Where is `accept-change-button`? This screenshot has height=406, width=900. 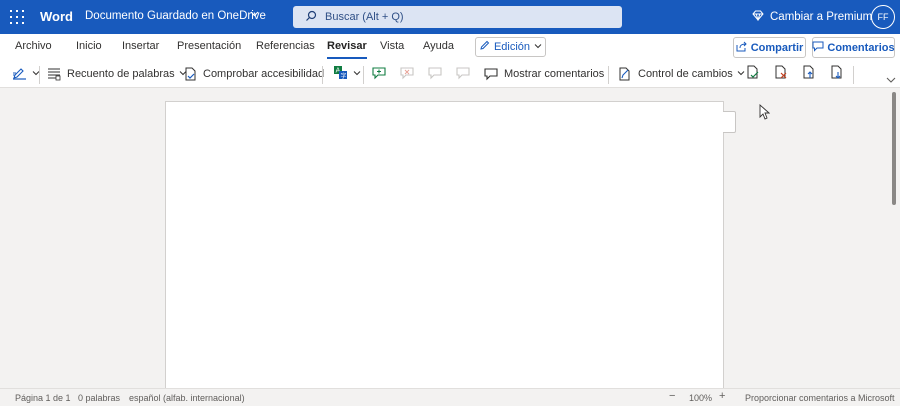
accept-change-button is located at coordinates (753, 74).